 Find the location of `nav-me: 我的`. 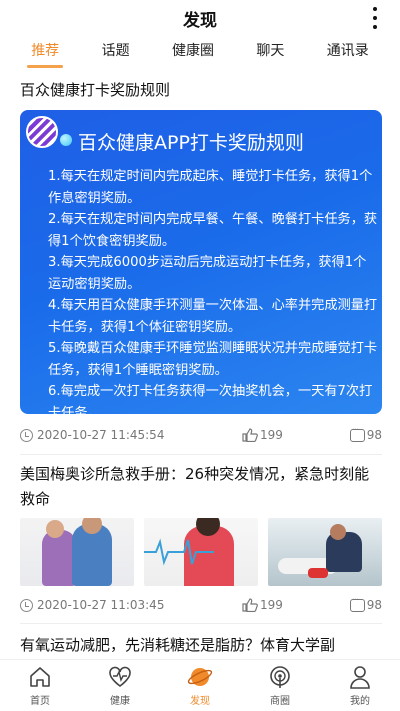

nav-me: 我的 is located at coordinates (360, 685).